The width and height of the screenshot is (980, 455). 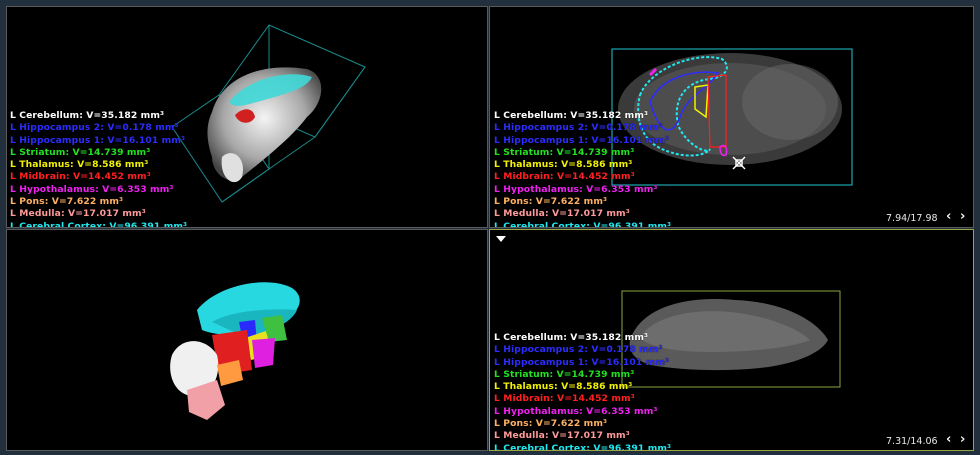 I want to click on segmentation-surface-render, so click(x=235, y=351).